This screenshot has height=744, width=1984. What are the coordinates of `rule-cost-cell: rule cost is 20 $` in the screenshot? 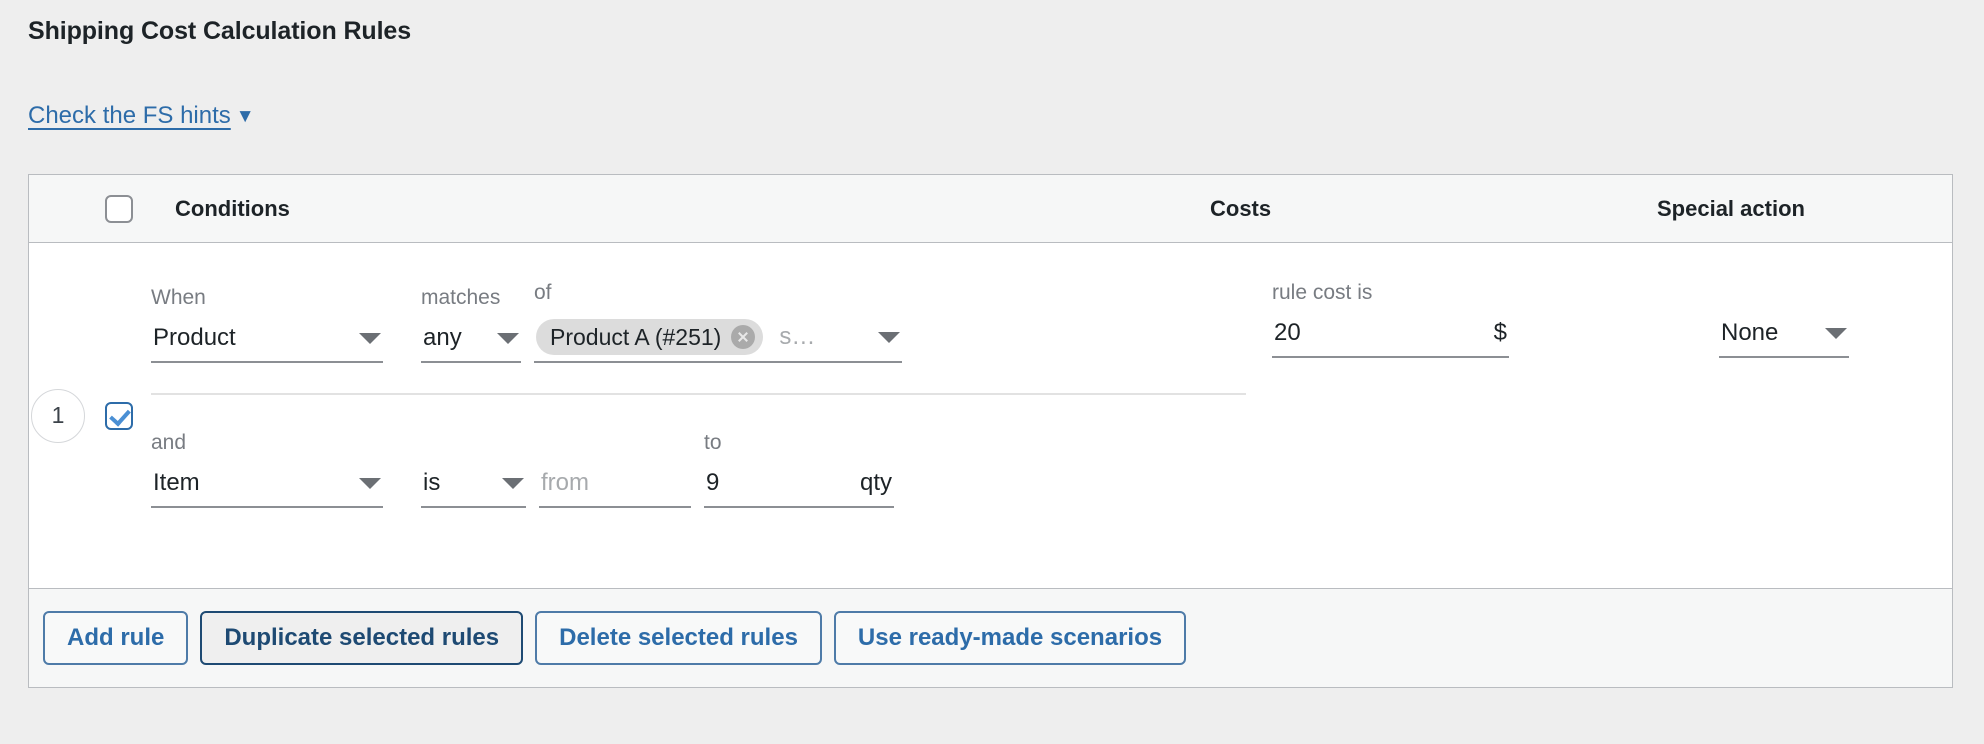 It's located at (1464, 415).